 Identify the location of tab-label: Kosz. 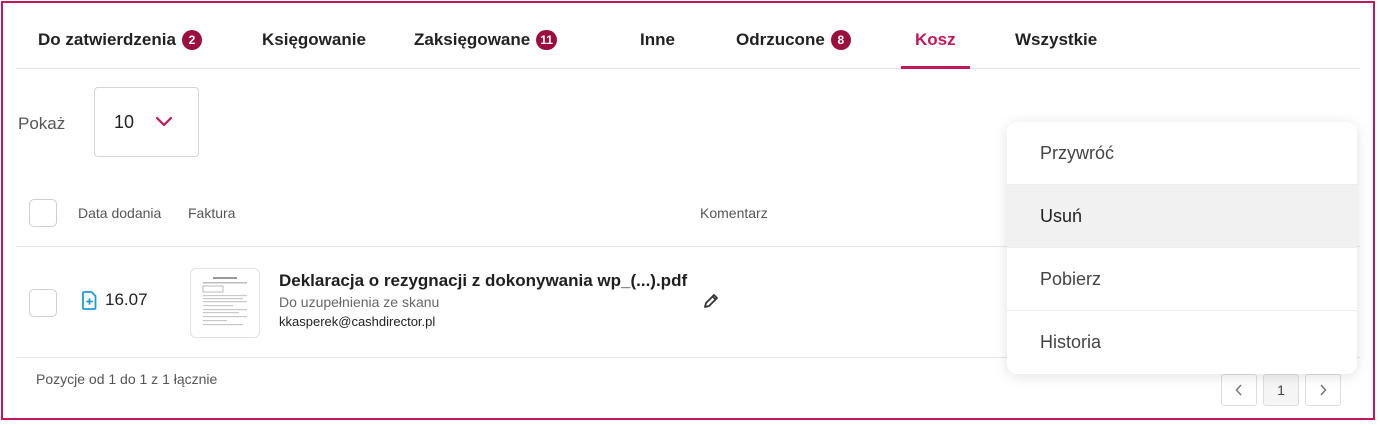
(935, 39).